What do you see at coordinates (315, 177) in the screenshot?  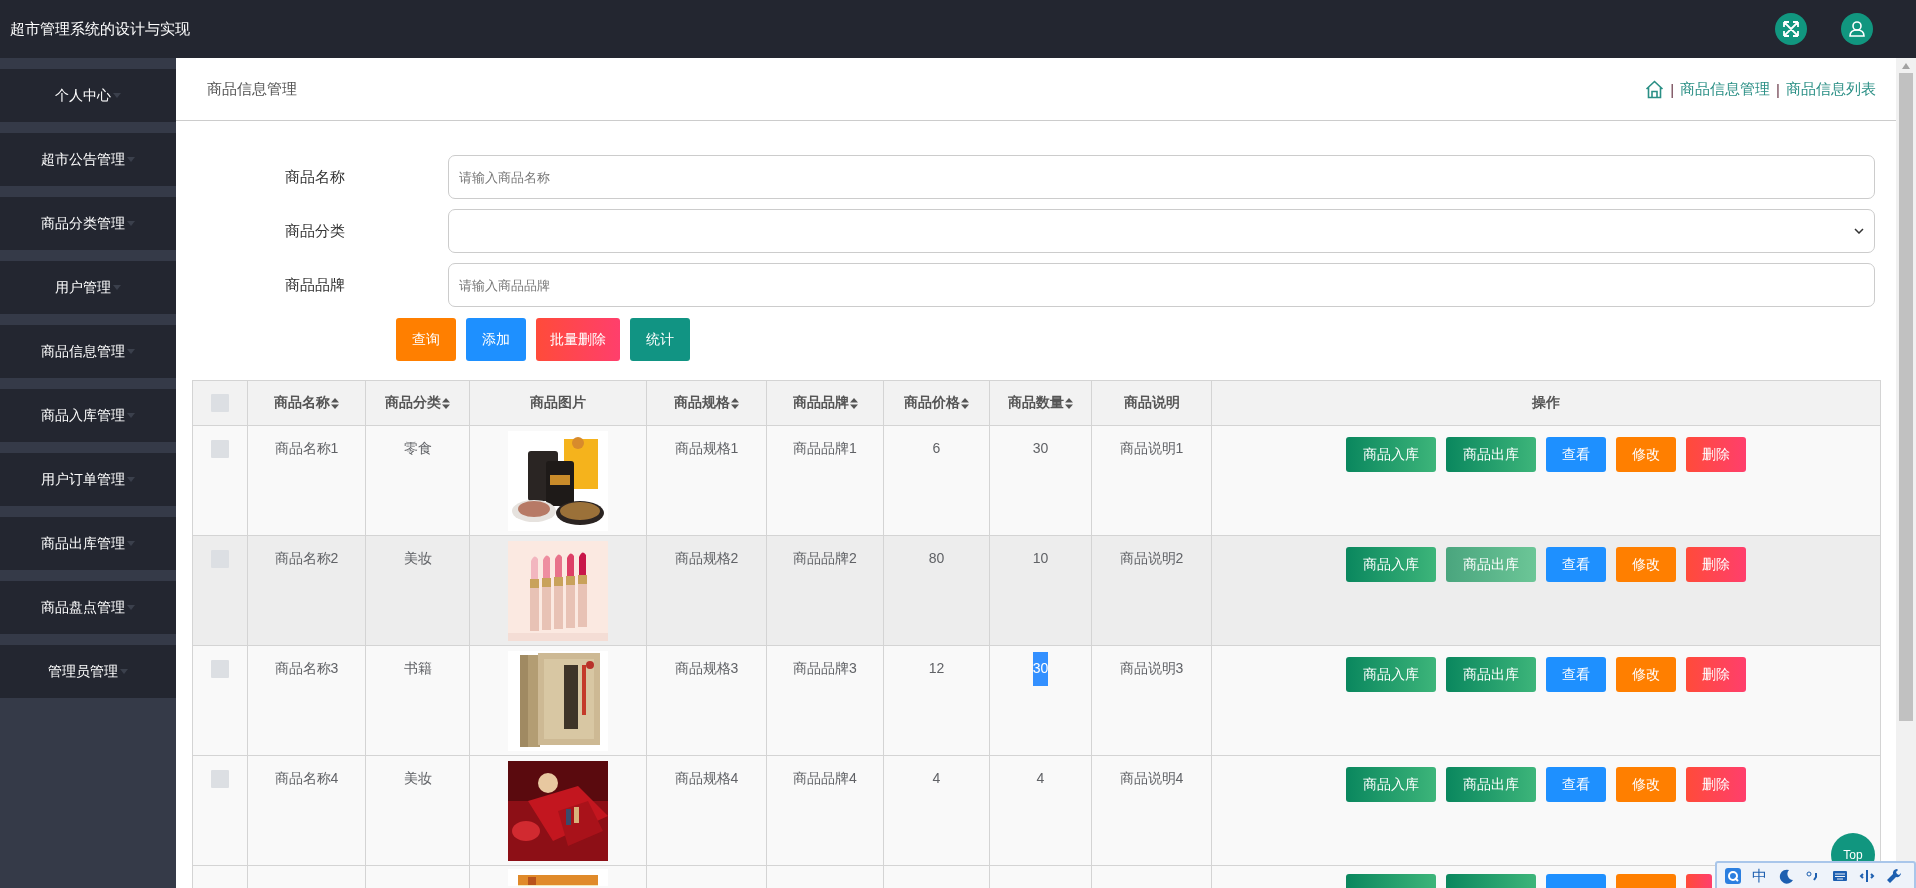 I see `field-label: 商品名称` at bounding box center [315, 177].